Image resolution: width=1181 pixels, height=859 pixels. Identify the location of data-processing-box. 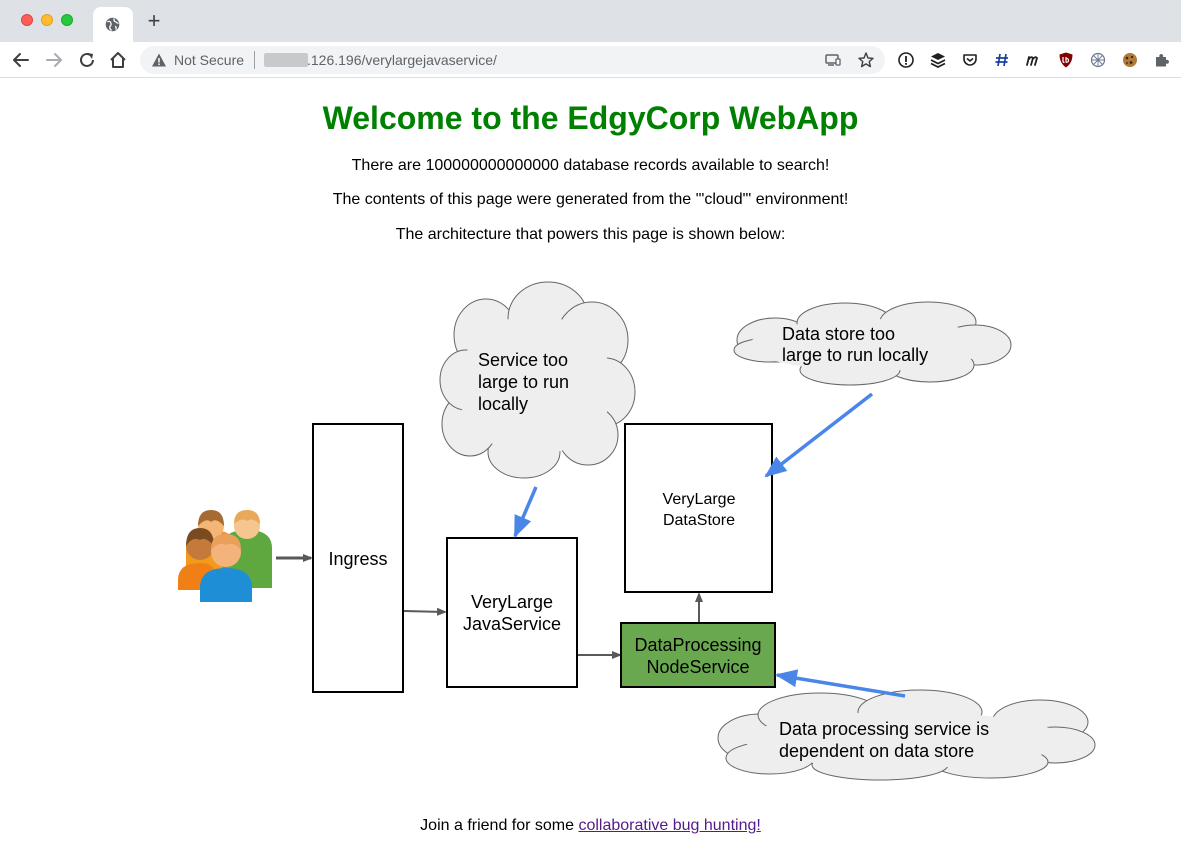
(698, 655).